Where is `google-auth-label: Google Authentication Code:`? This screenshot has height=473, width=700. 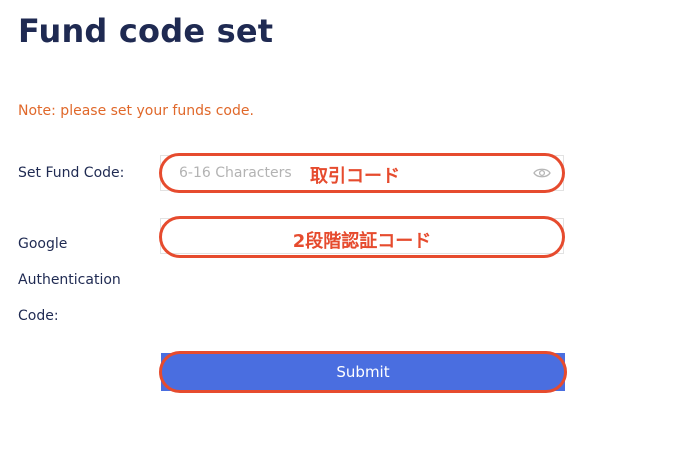 google-auth-label: Google Authentication Code: is located at coordinates (83, 280).